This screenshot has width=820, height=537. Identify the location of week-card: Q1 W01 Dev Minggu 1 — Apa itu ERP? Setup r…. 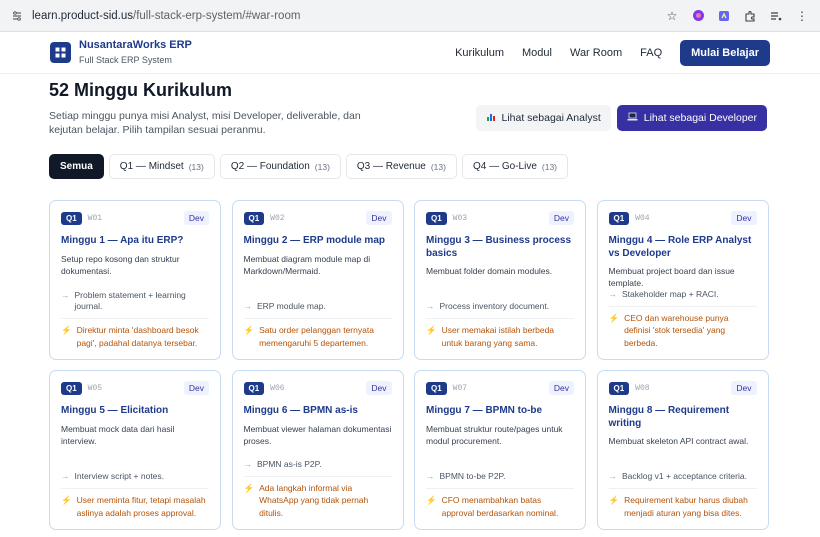
(135, 280).